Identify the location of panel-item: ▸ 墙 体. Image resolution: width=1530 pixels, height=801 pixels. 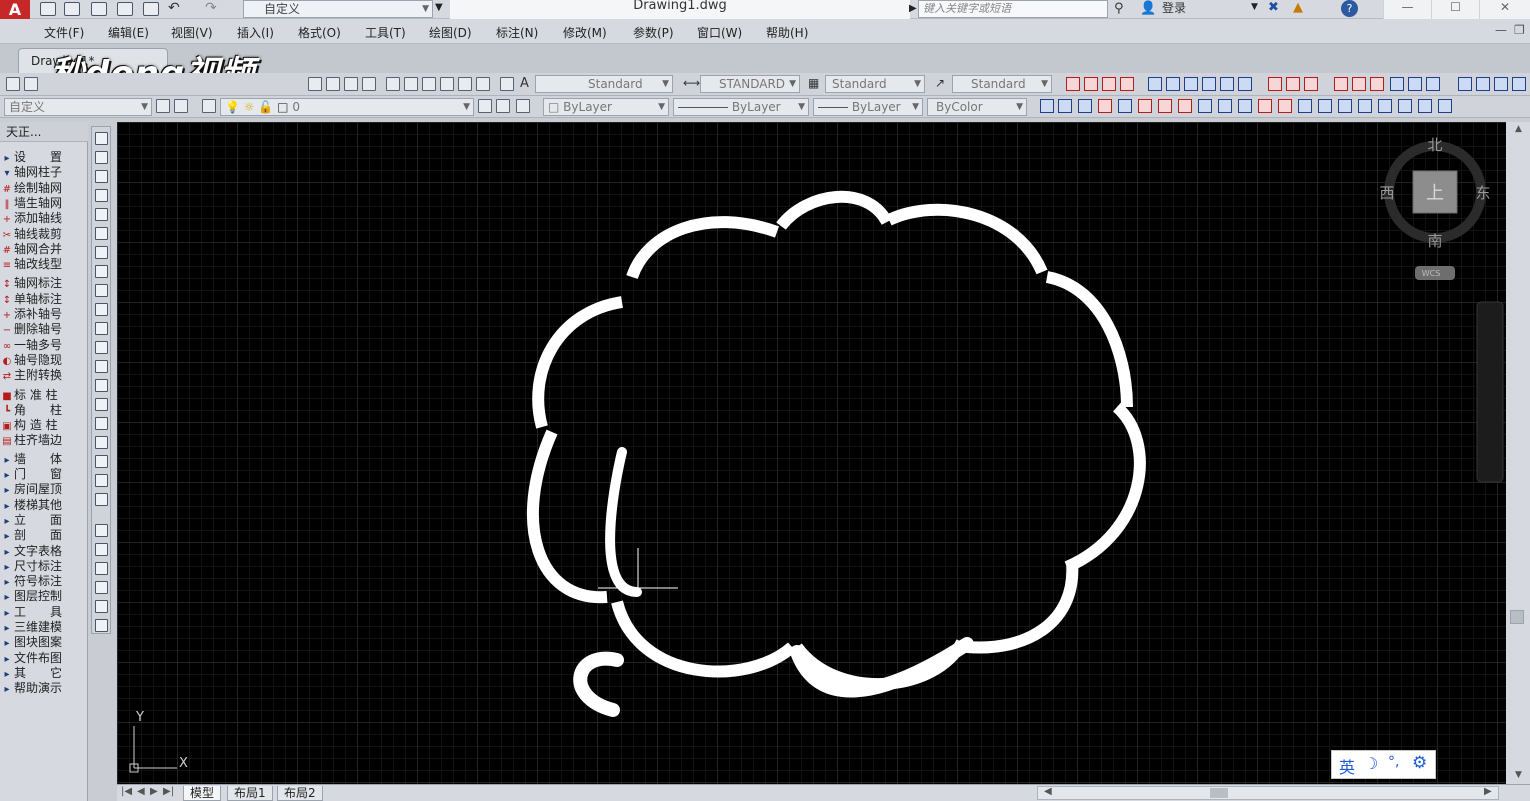
(44, 459).